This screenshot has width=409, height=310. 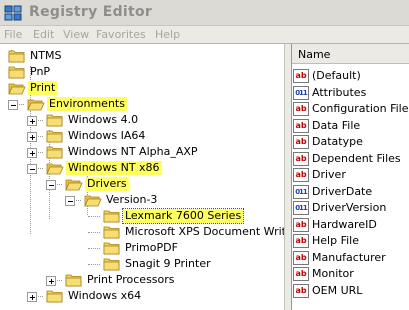 I want to click on value-name: (Default), so click(x=336, y=75).